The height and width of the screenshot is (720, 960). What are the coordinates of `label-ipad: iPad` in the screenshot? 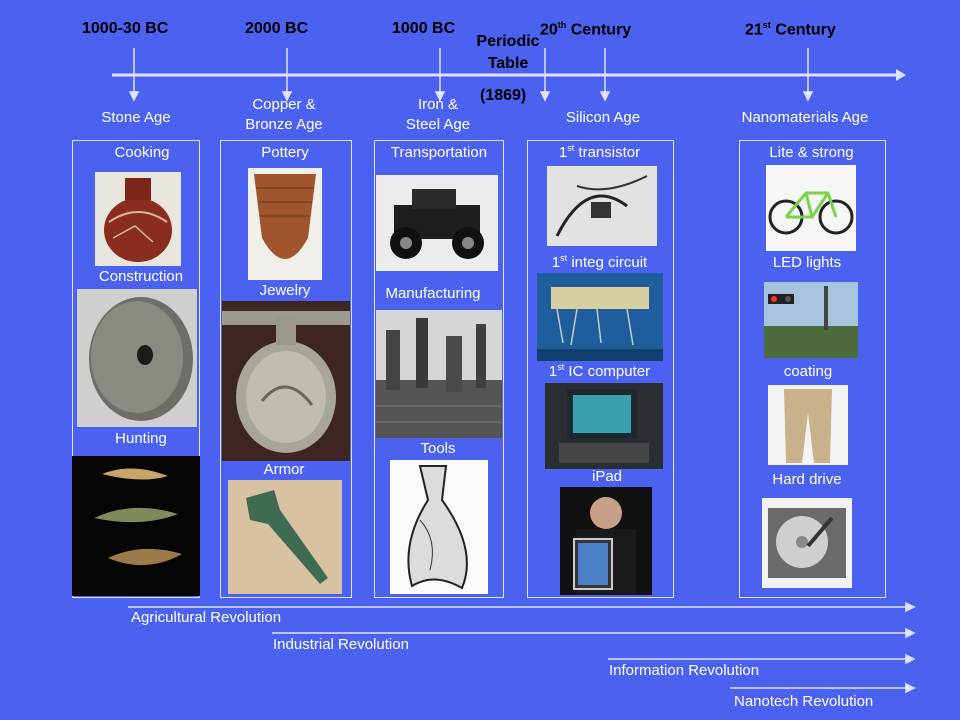 It's located at (607, 476).